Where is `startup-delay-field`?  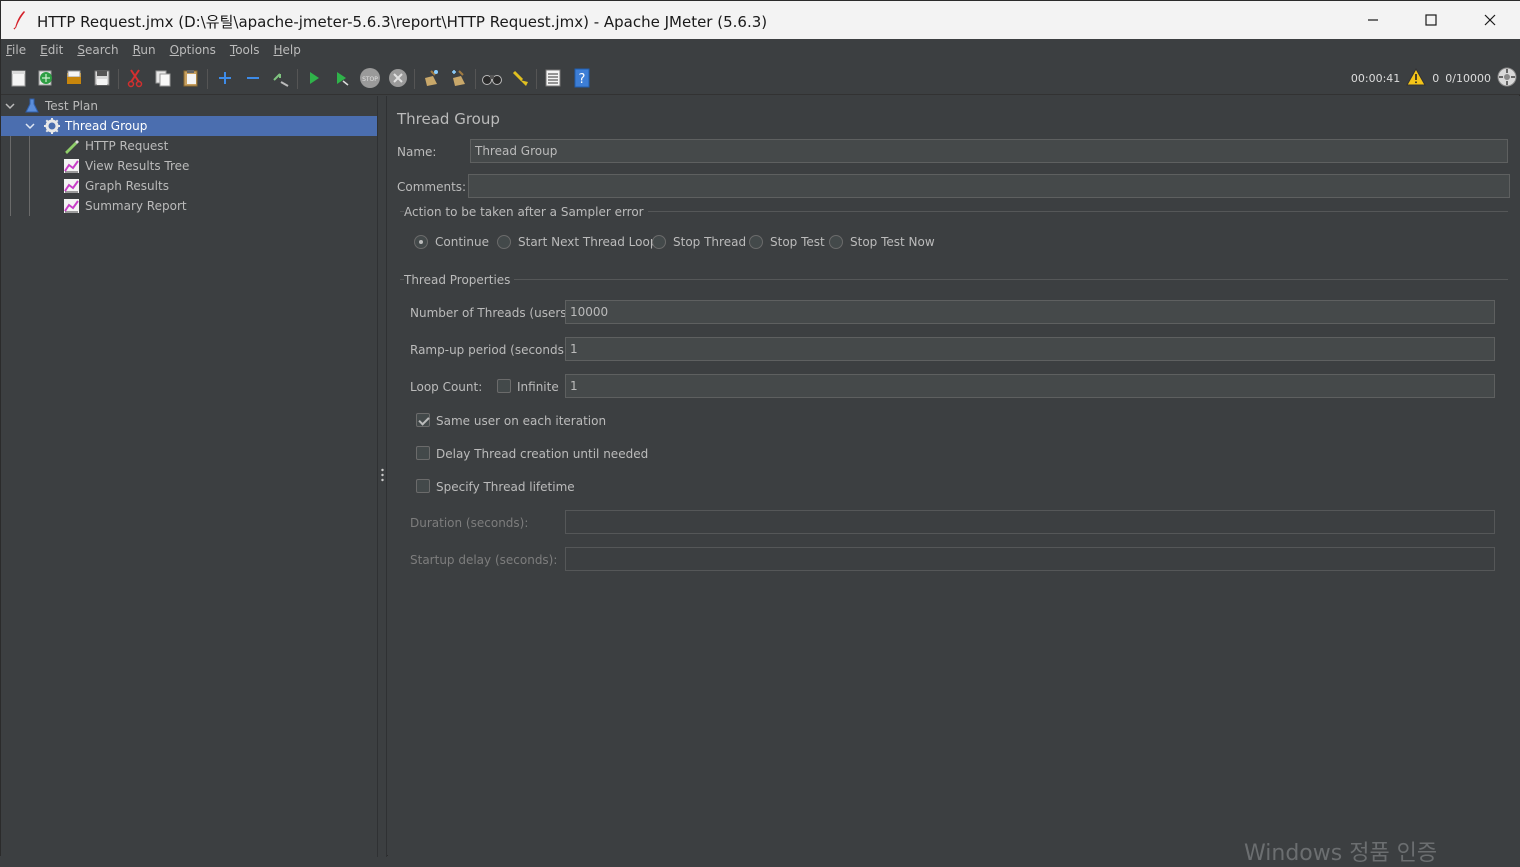 startup-delay-field is located at coordinates (1030, 559).